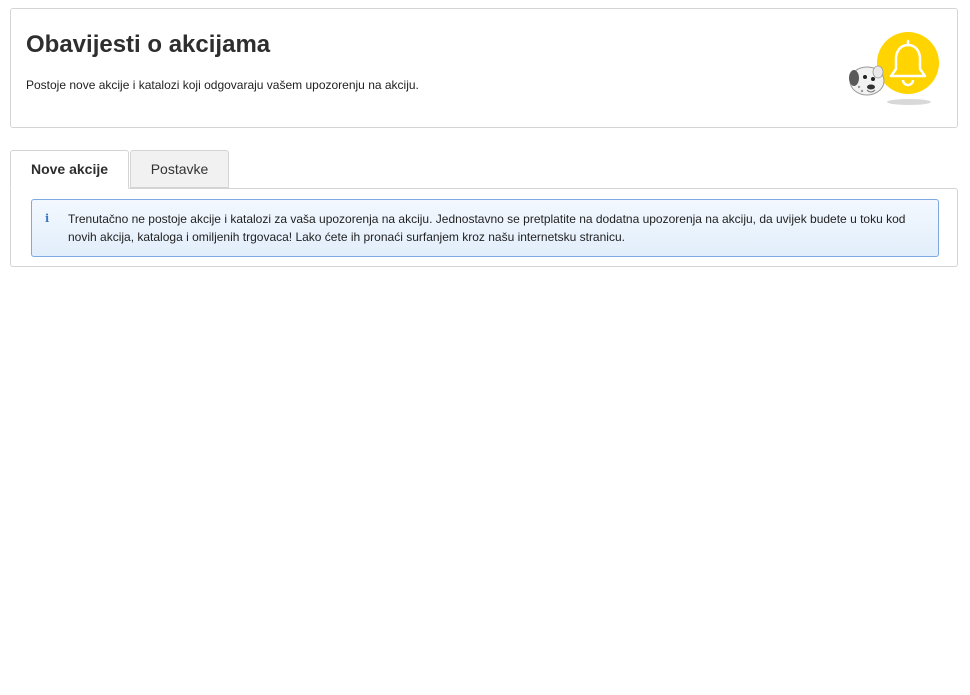  What do you see at coordinates (47, 218) in the screenshot?
I see `info-icon: i` at bounding box center [47, 218].